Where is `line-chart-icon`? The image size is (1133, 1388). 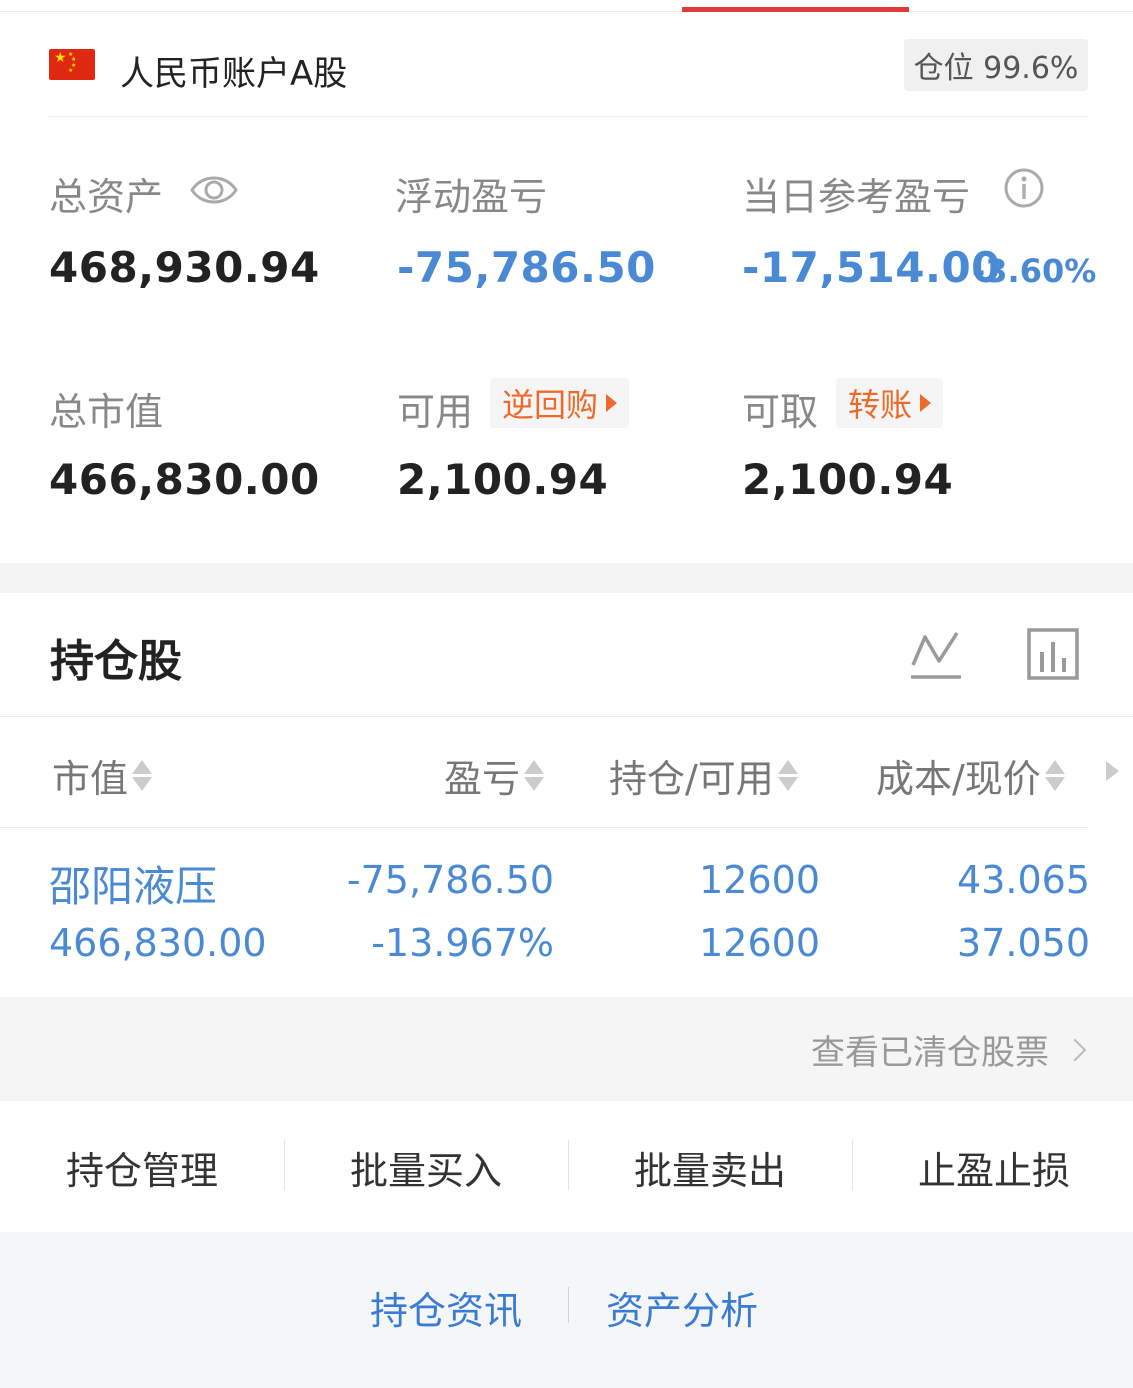 line-chart-icon is located at coordinates (936, 656).